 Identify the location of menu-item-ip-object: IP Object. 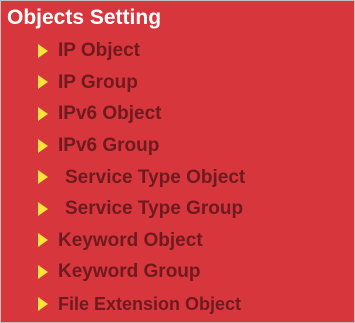
(177, 51).